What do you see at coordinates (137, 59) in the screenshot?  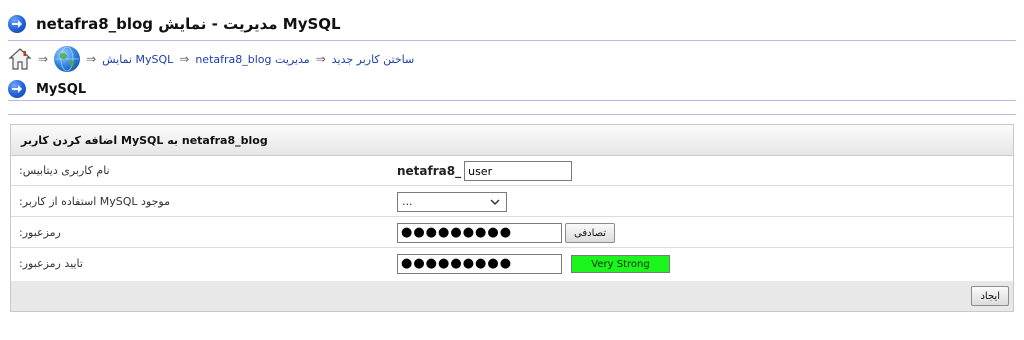 I see `breadcrumb-item-mysql: نمایش MySQL` at bounding box center [137, 59].